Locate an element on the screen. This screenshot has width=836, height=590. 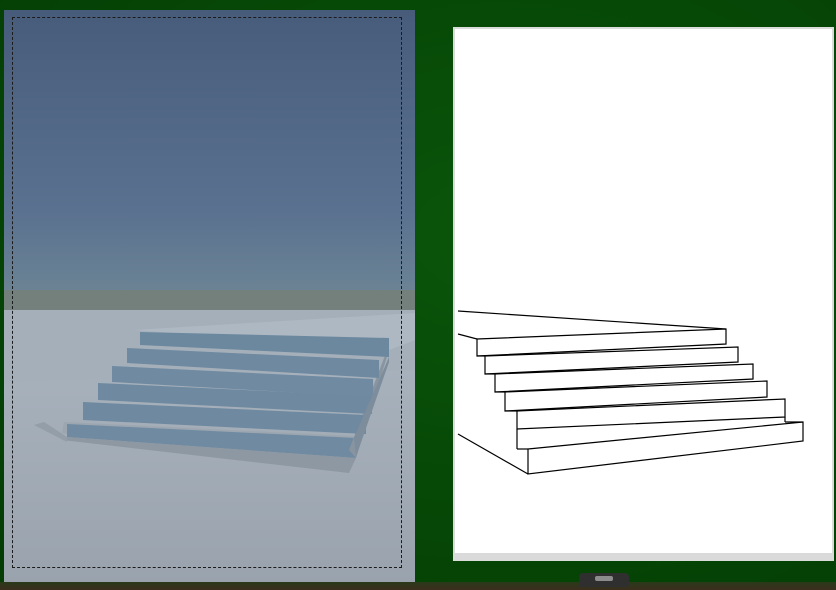
binder-clip-icon is located at coordinates (604, 580).